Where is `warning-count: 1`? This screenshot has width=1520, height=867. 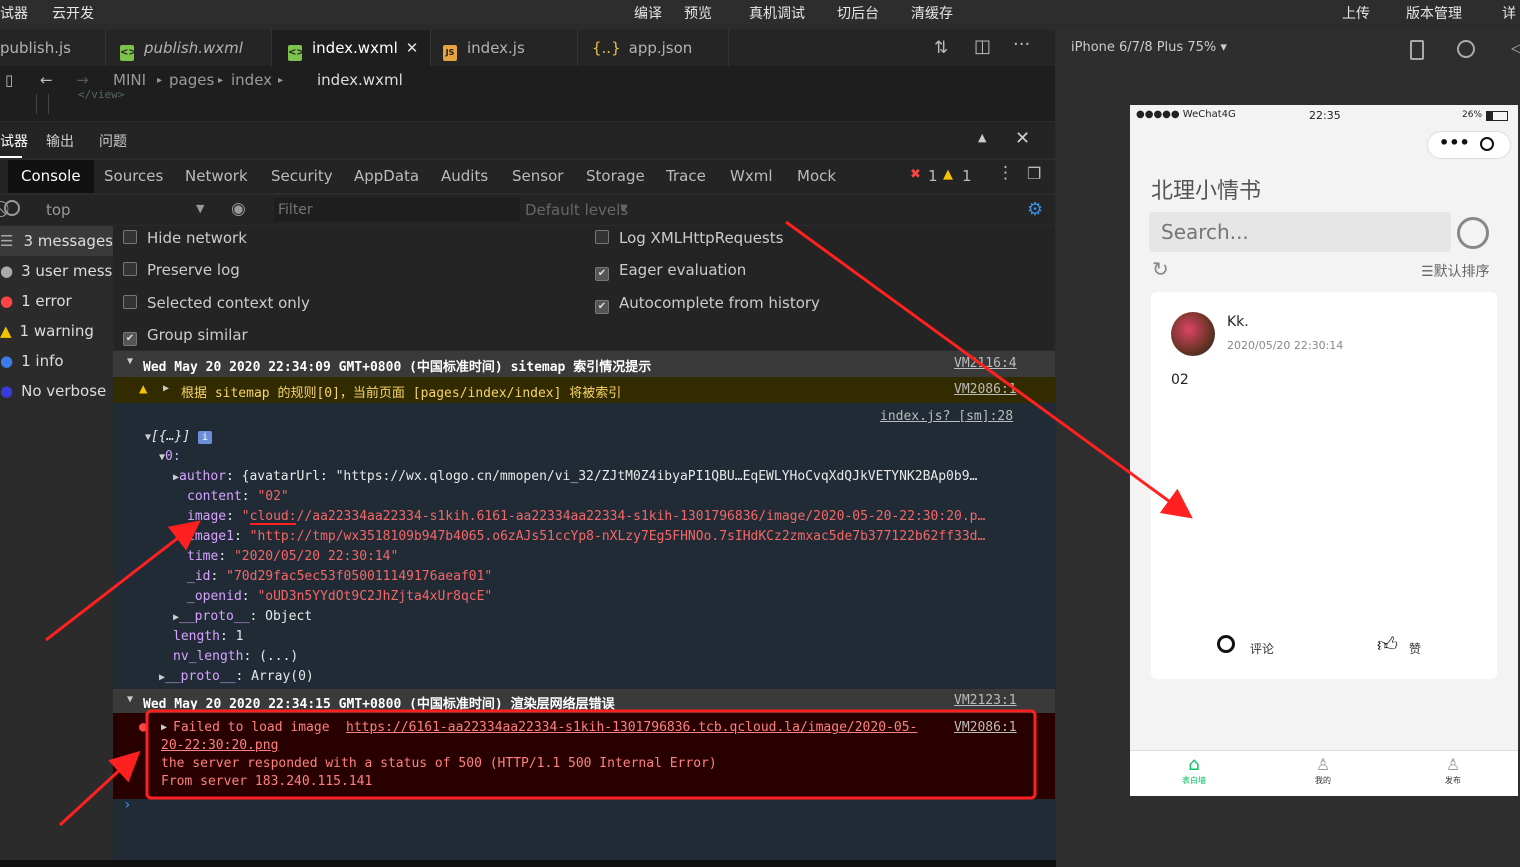 warning-count: 1 is located at coordinates (967, 176).